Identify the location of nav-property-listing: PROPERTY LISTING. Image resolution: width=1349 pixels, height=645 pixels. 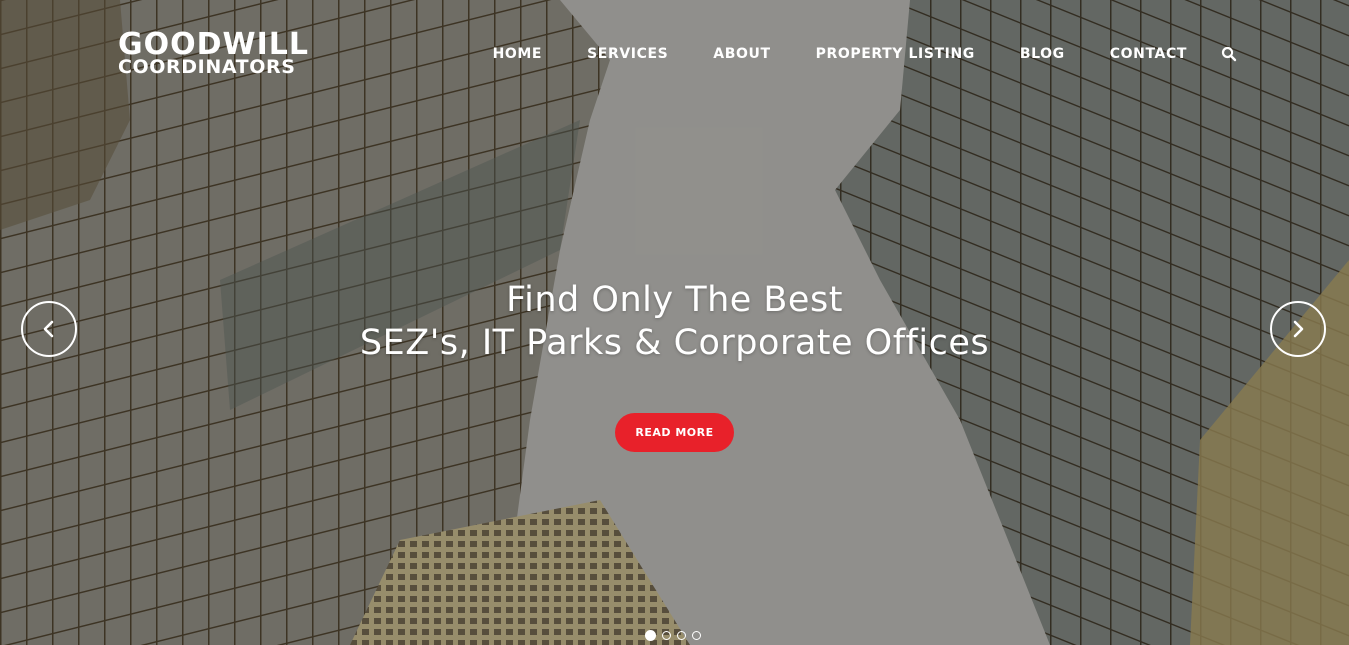
(895, 54).